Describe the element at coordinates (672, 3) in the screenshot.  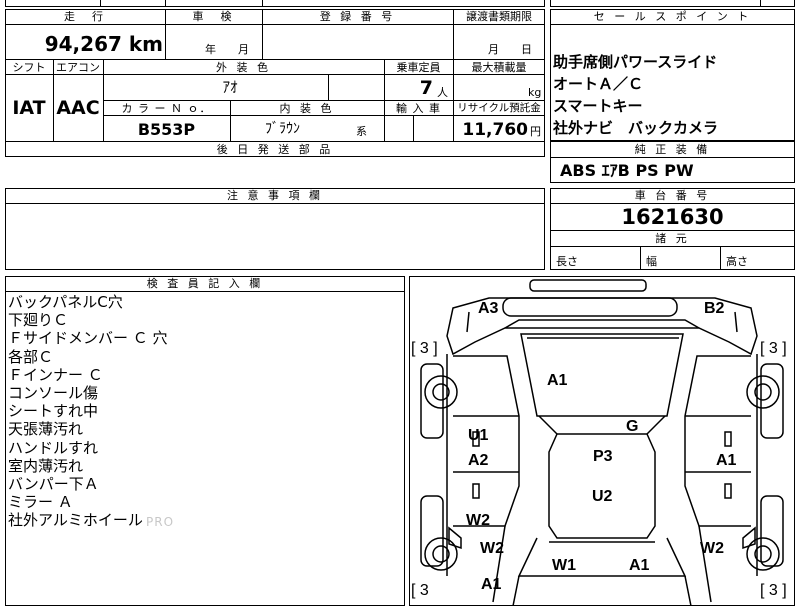
I see `top-fragment-right` at that location.